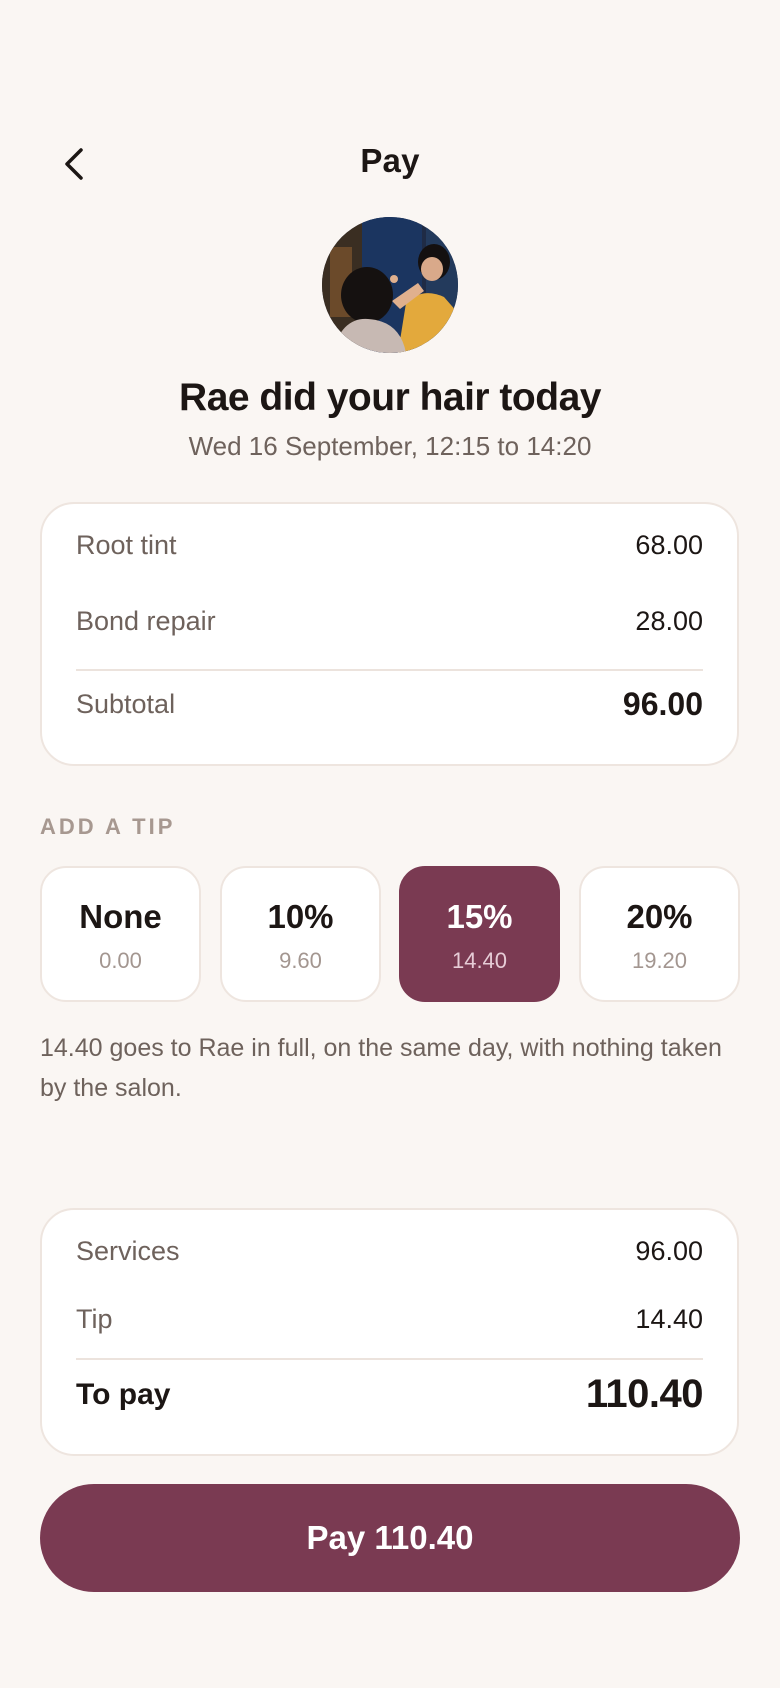 This screenshot has height=1688, width=780. I want to click on subtotal-label: Subtotal, so click(126, 704).